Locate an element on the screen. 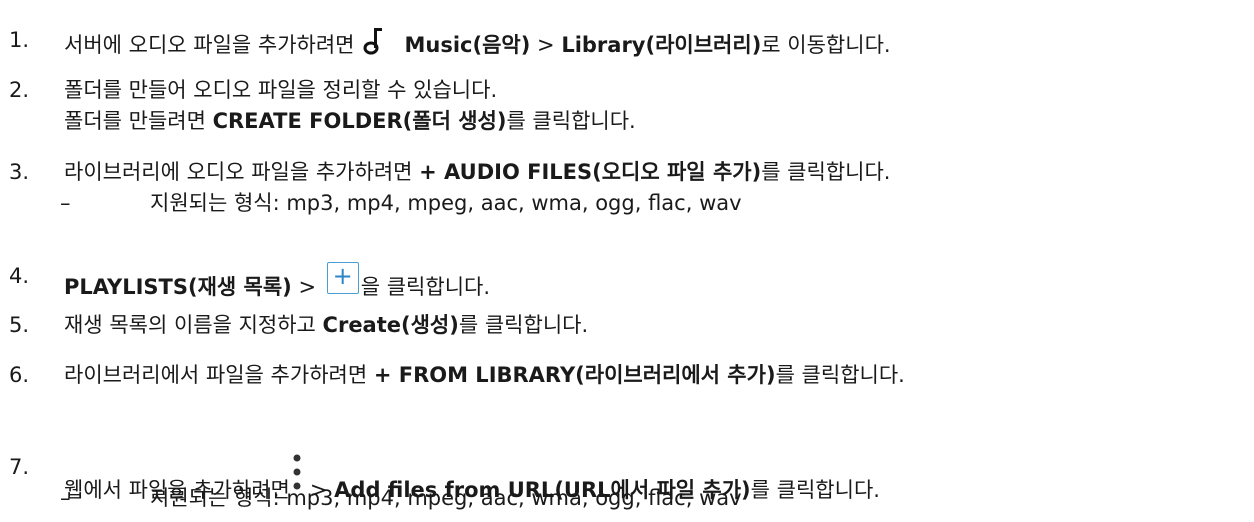  step-text-part: 로 이동합니다. is located at coordinates (826, 45).